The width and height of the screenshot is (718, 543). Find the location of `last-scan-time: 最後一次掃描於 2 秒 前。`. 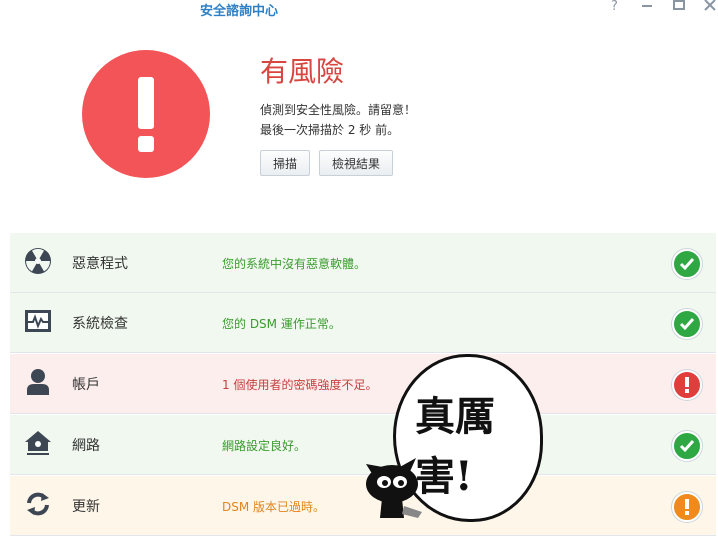

last-scan-time: 最後一次掃描於 2 秒 前。 is located at coordinates (330, 130).